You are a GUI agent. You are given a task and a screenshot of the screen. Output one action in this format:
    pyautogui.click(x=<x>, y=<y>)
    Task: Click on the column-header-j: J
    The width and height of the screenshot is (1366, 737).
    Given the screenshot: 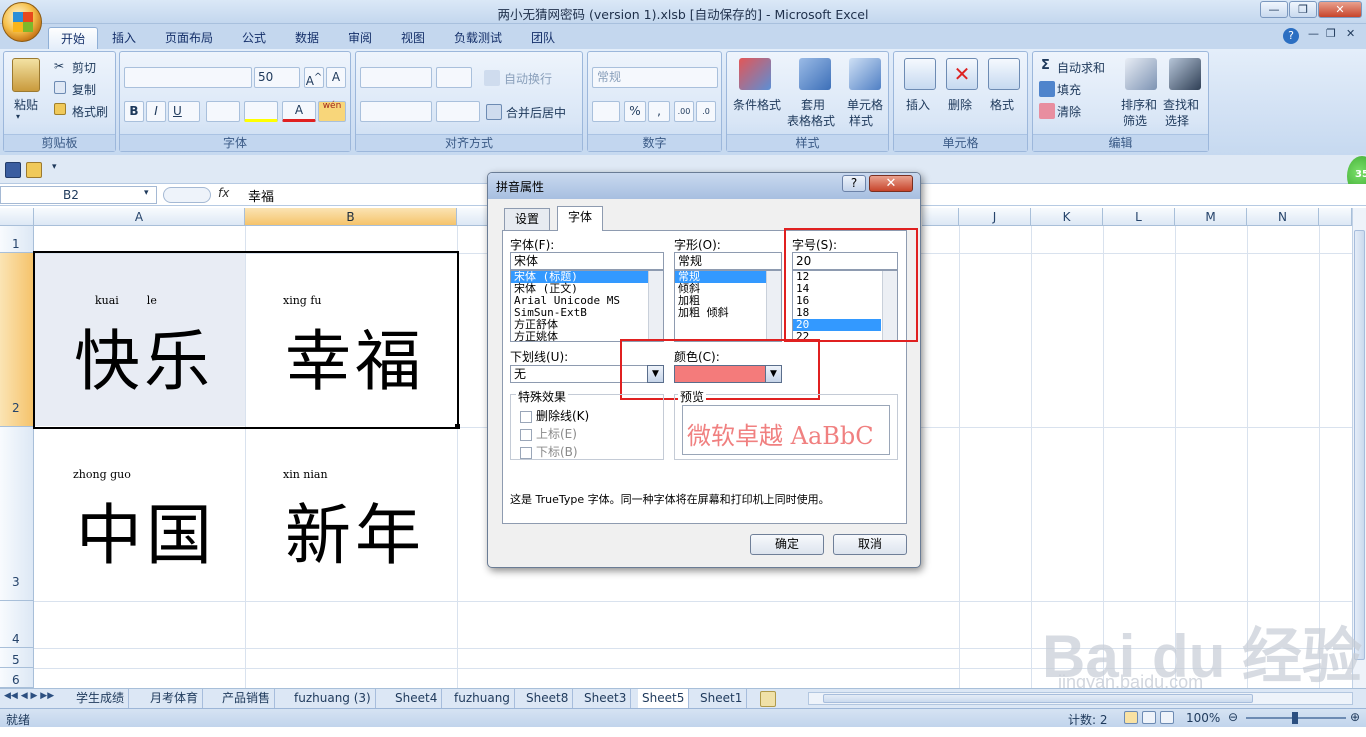 What is the action you would take?
    pyautogui.click(x=995, y=217)
    